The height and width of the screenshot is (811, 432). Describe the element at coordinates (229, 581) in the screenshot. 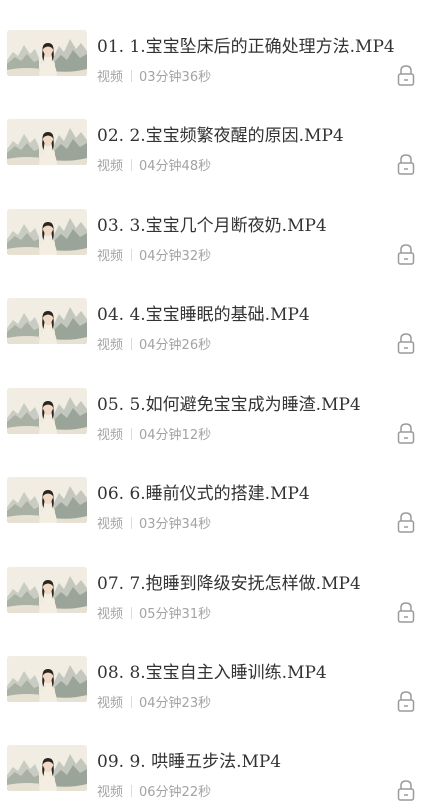

I see `video-title: 07. 7.抱睡到降级安抚怎样做.MP4` at that location.